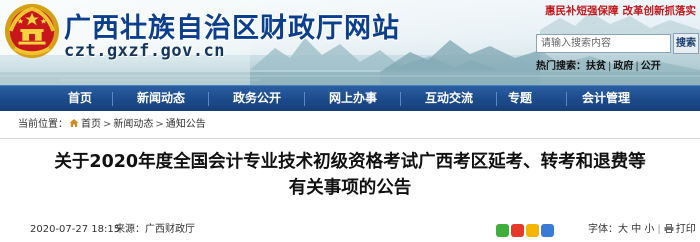 This screenshot has height=242, width=700. I want to click on nav-item-online-services: 网上办事, so click(353, 99).